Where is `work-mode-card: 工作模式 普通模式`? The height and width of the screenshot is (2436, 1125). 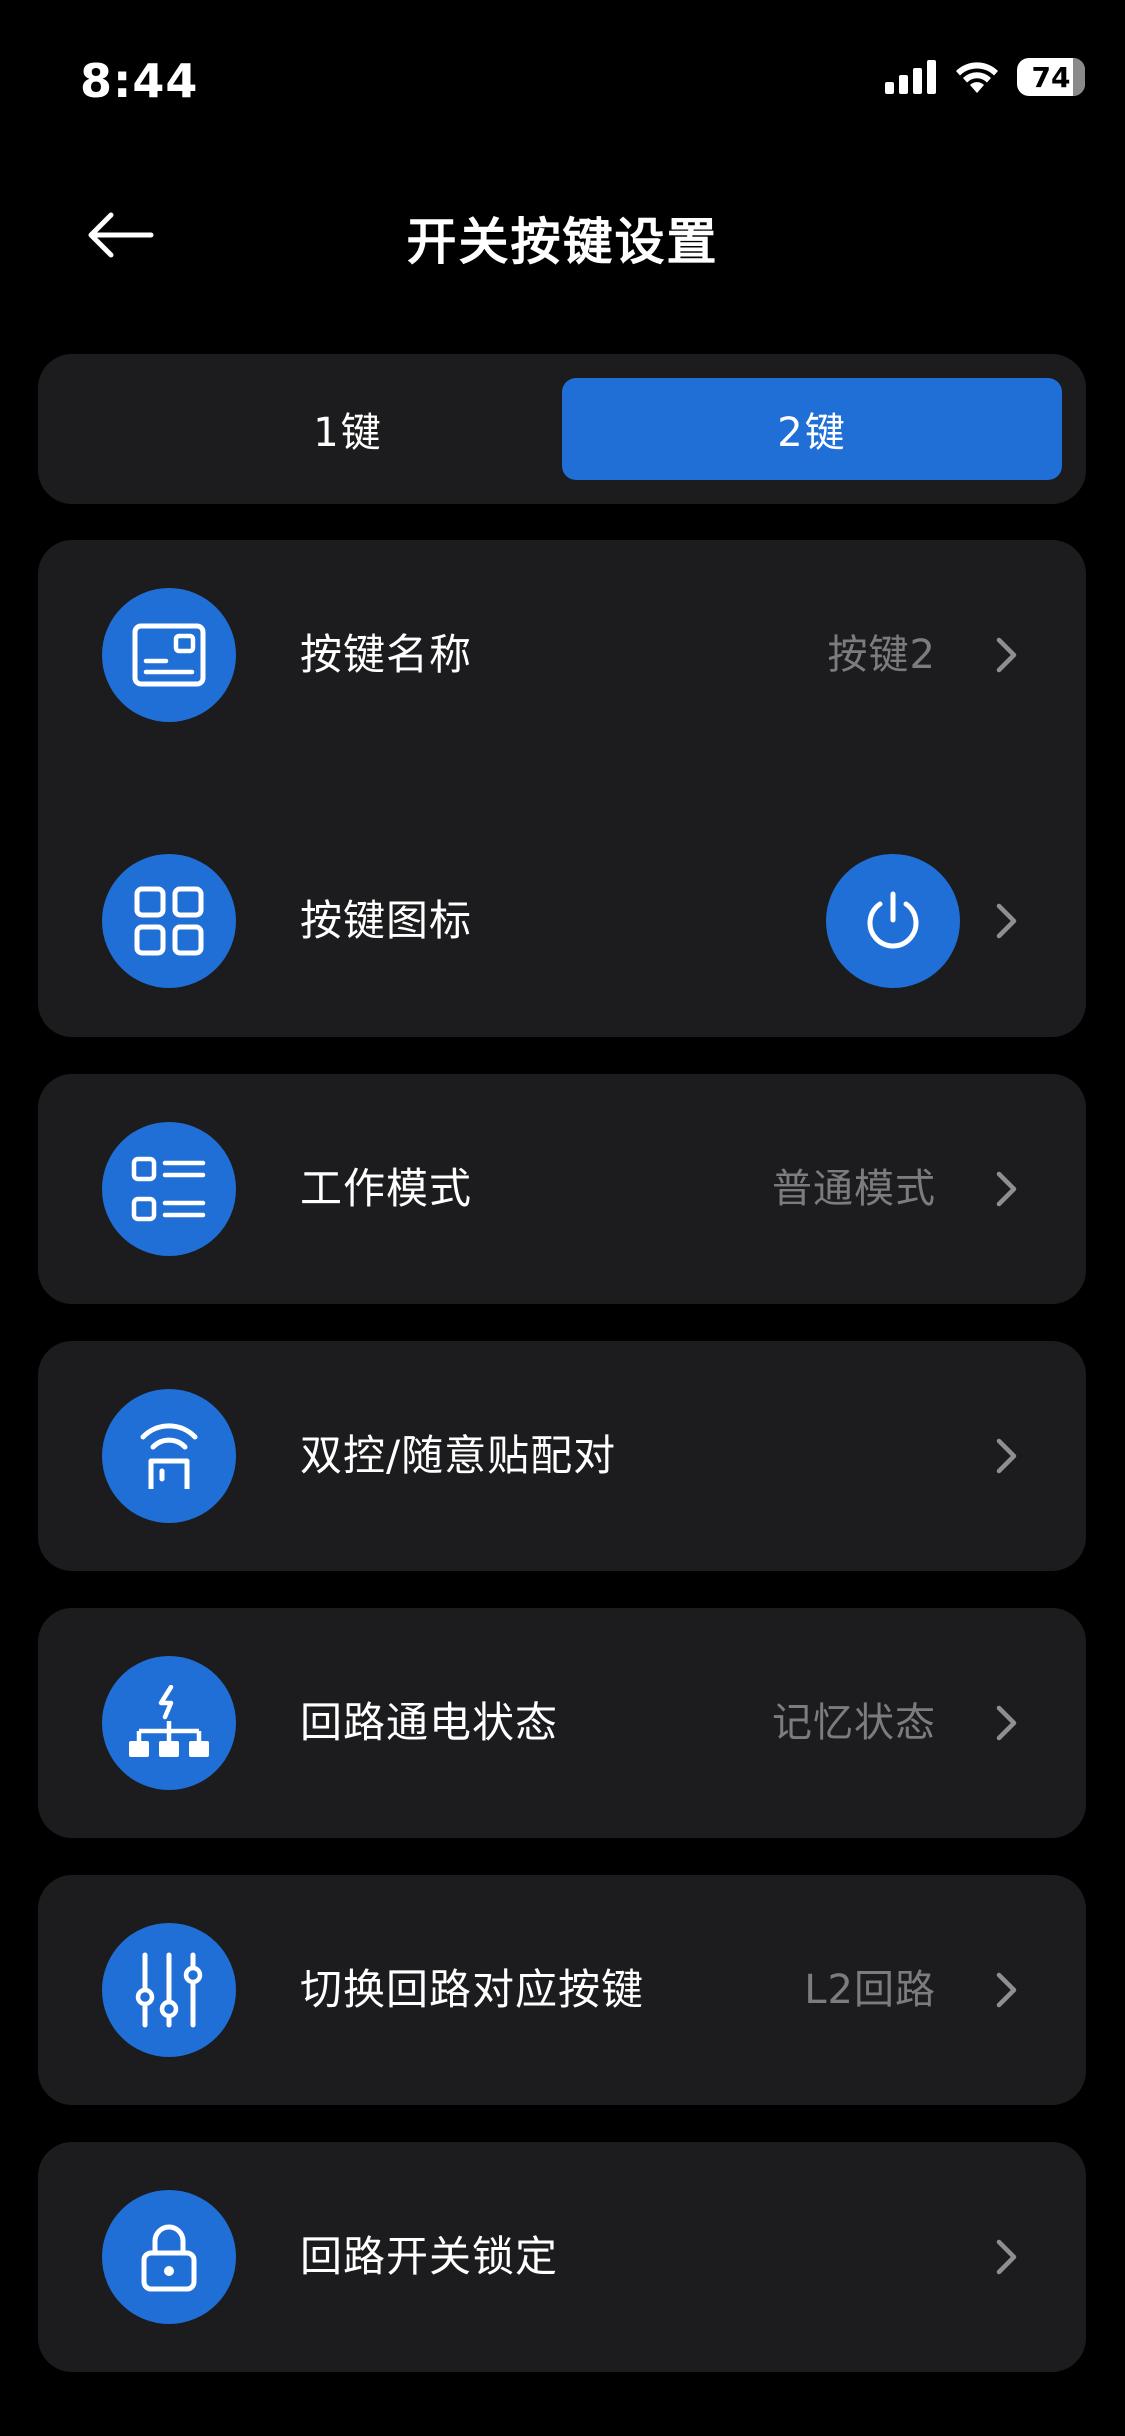
work-mode-card: 工作模式 普通模式 is located at coordinates (562, 1189).